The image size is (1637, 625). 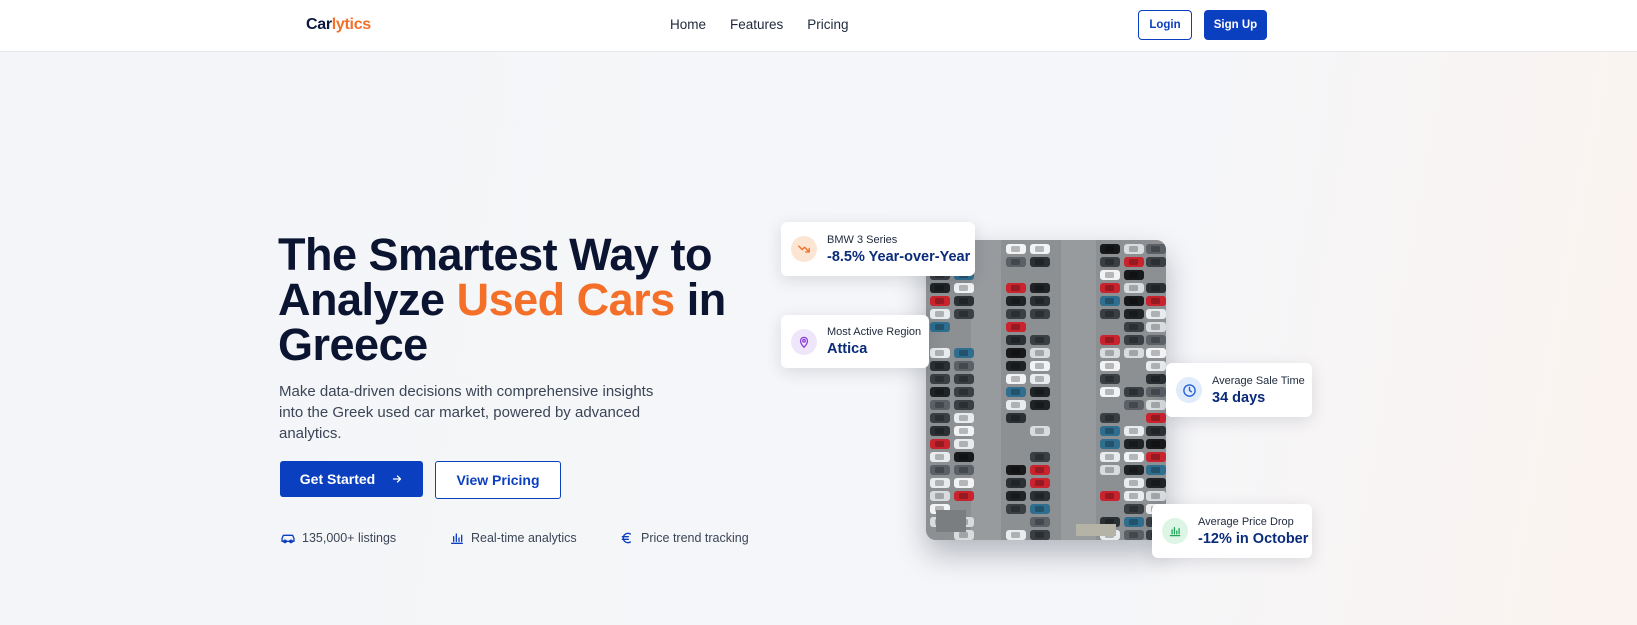 I want to click on nav-link-features: Features, so click(x=756, y=24).